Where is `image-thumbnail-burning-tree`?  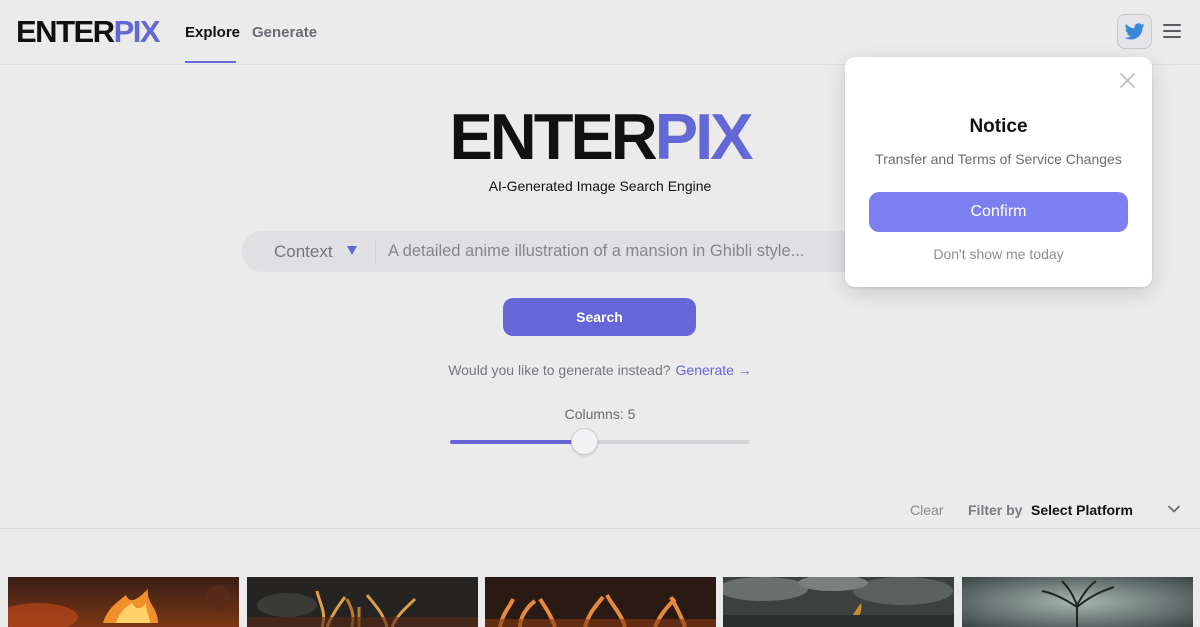 image-thumbnail-burning-tree is located at coordinates (362, 602).